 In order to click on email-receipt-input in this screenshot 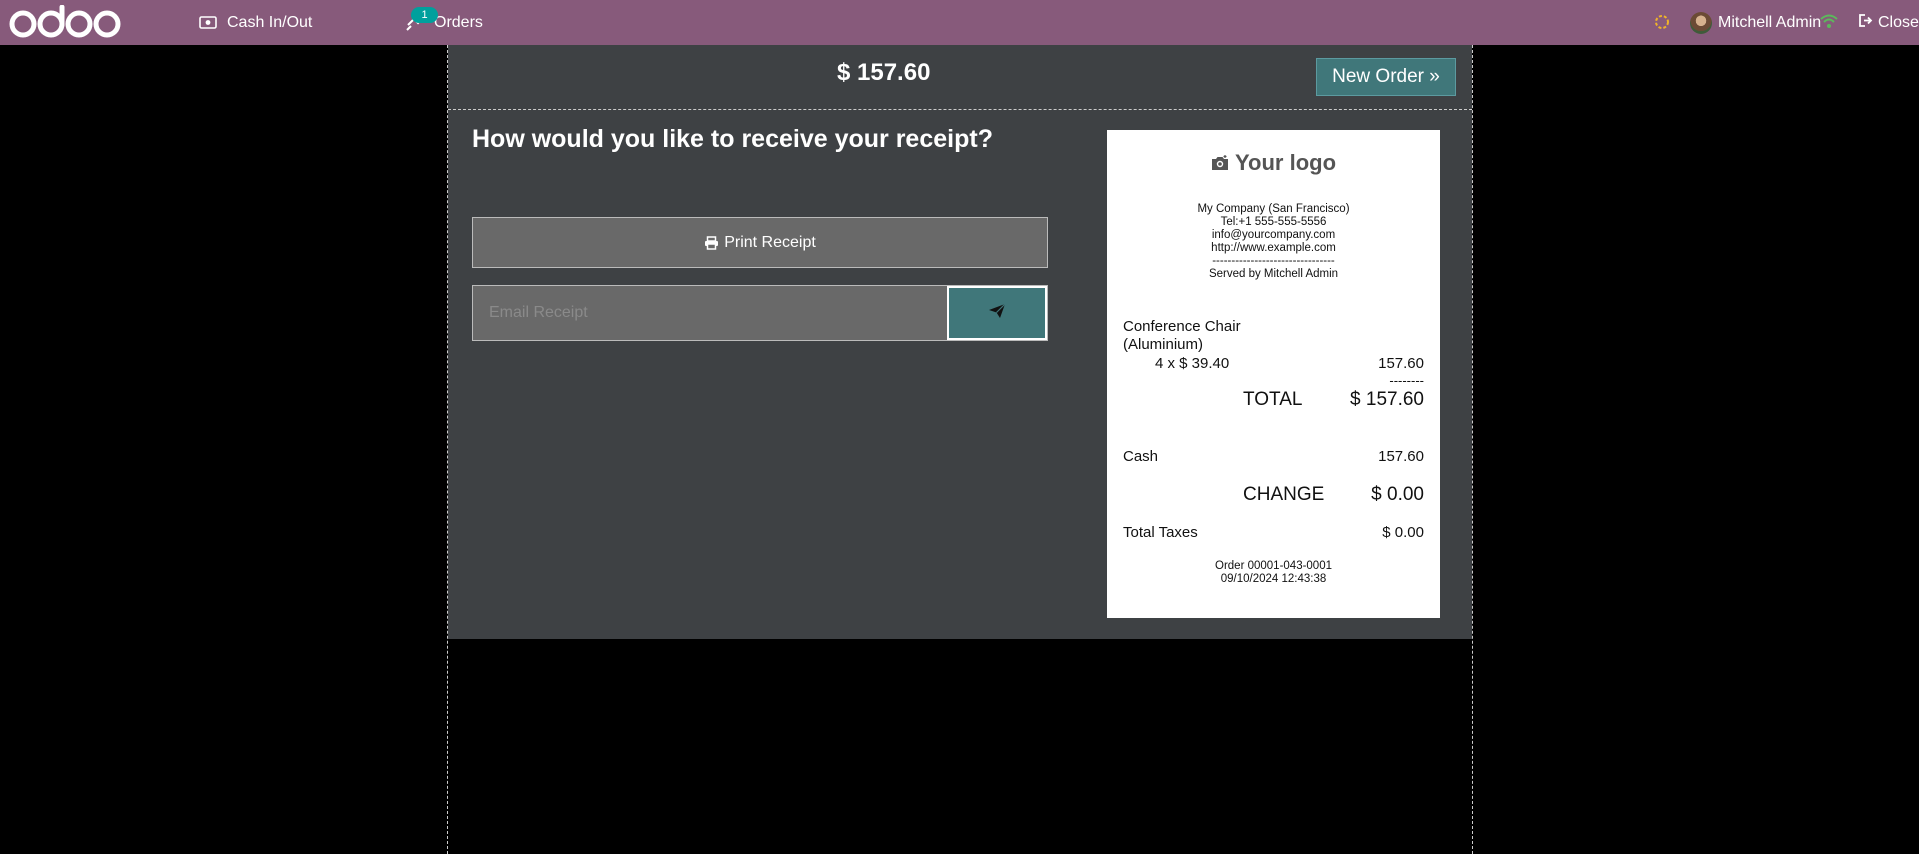, I will do `click(710, 313)`.